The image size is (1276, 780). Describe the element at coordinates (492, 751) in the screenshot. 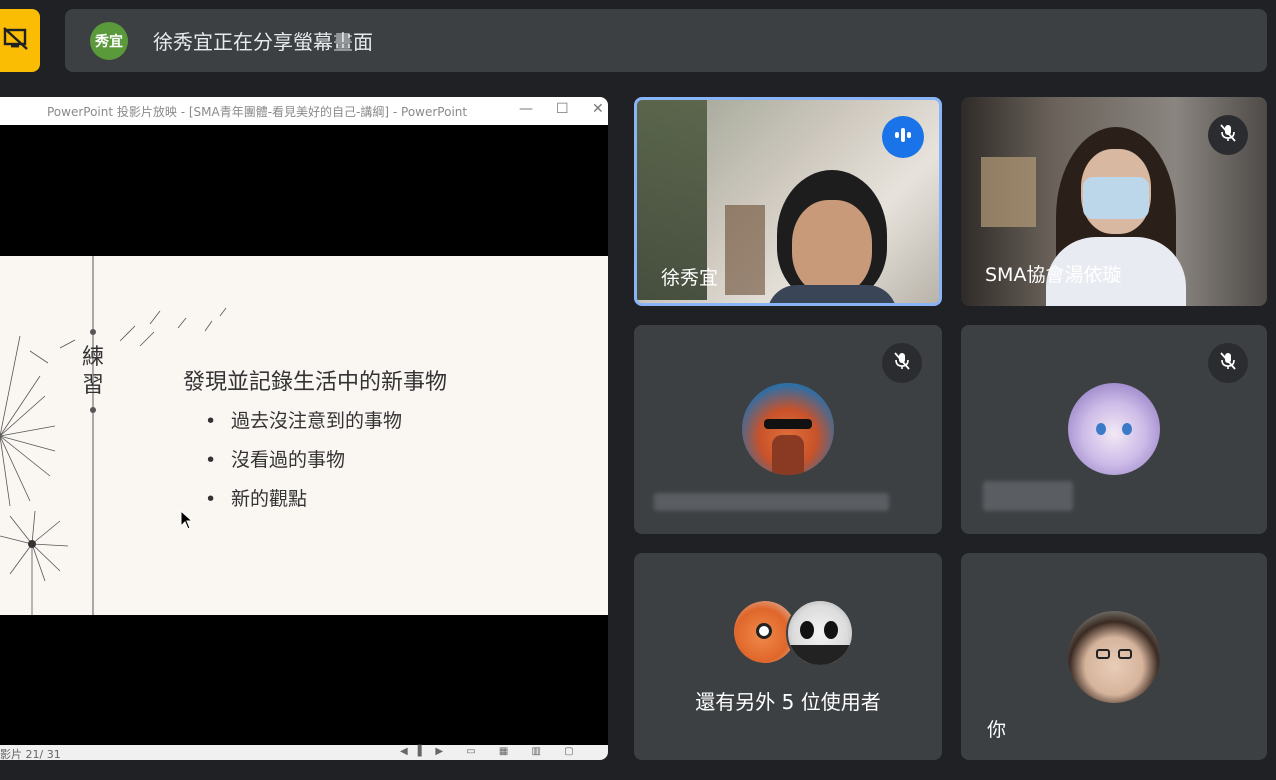

I see `view-controls-icon: ◀▌▶ ▭ ▦ ▥ ▢` at that location.